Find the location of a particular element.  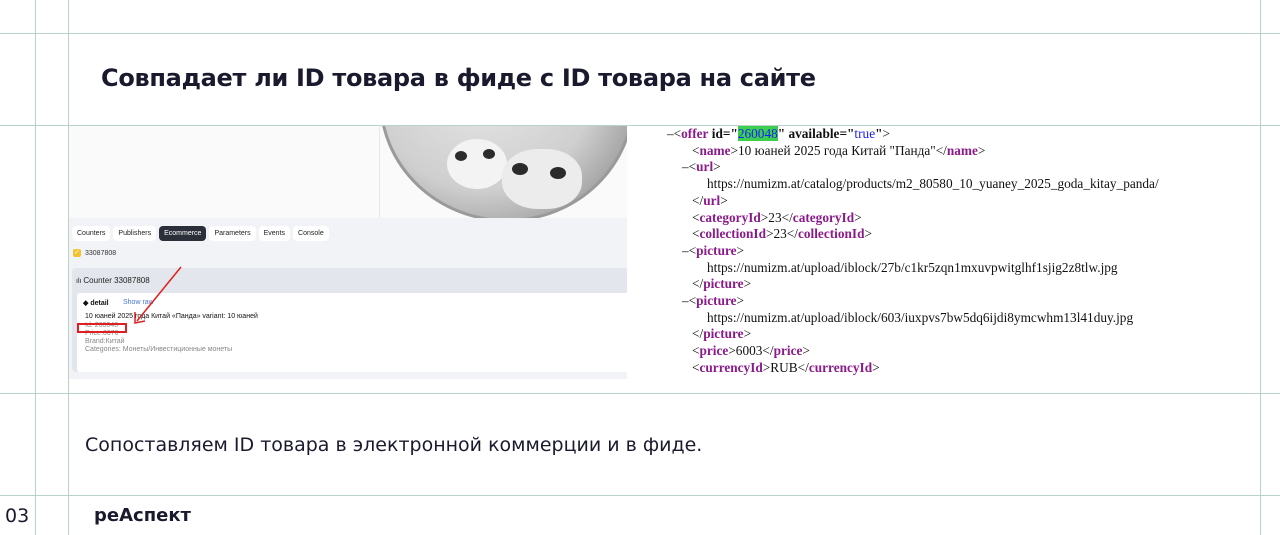

xml-line-picture2-open: –<picture> is located at coordinates (713, 301).